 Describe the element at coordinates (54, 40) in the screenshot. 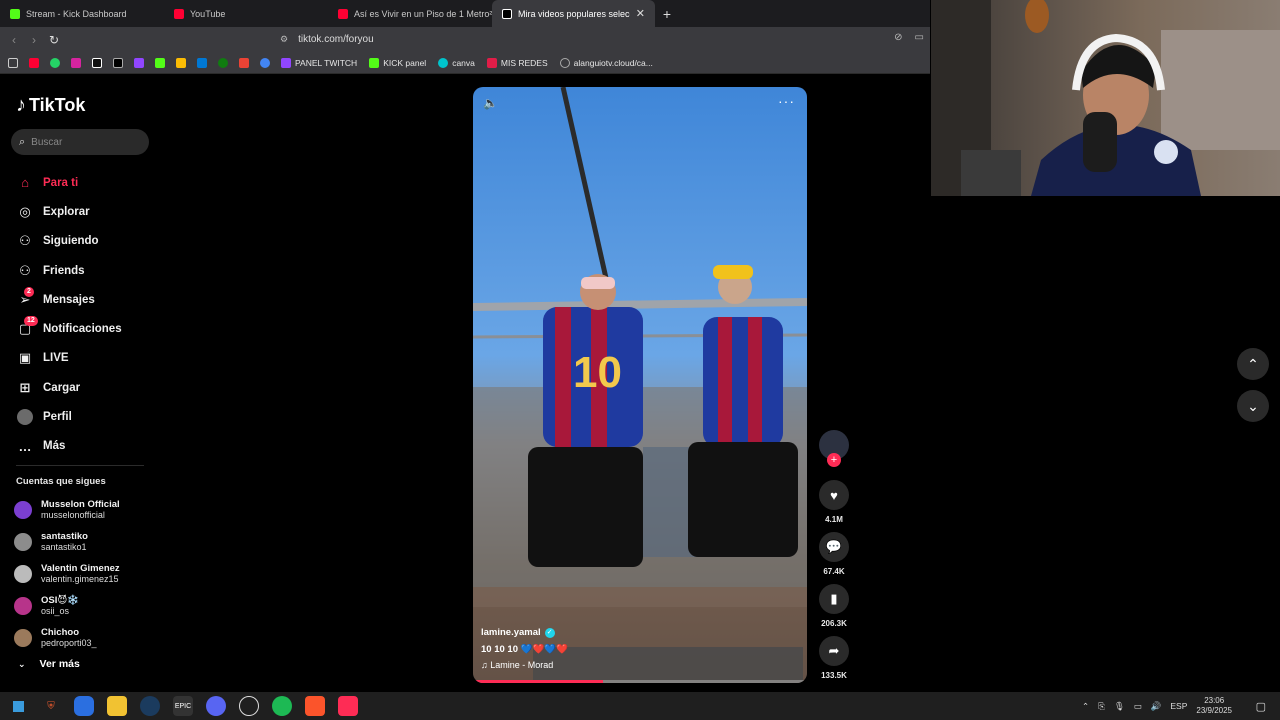

I see `reload-icon: ↻` at that location.